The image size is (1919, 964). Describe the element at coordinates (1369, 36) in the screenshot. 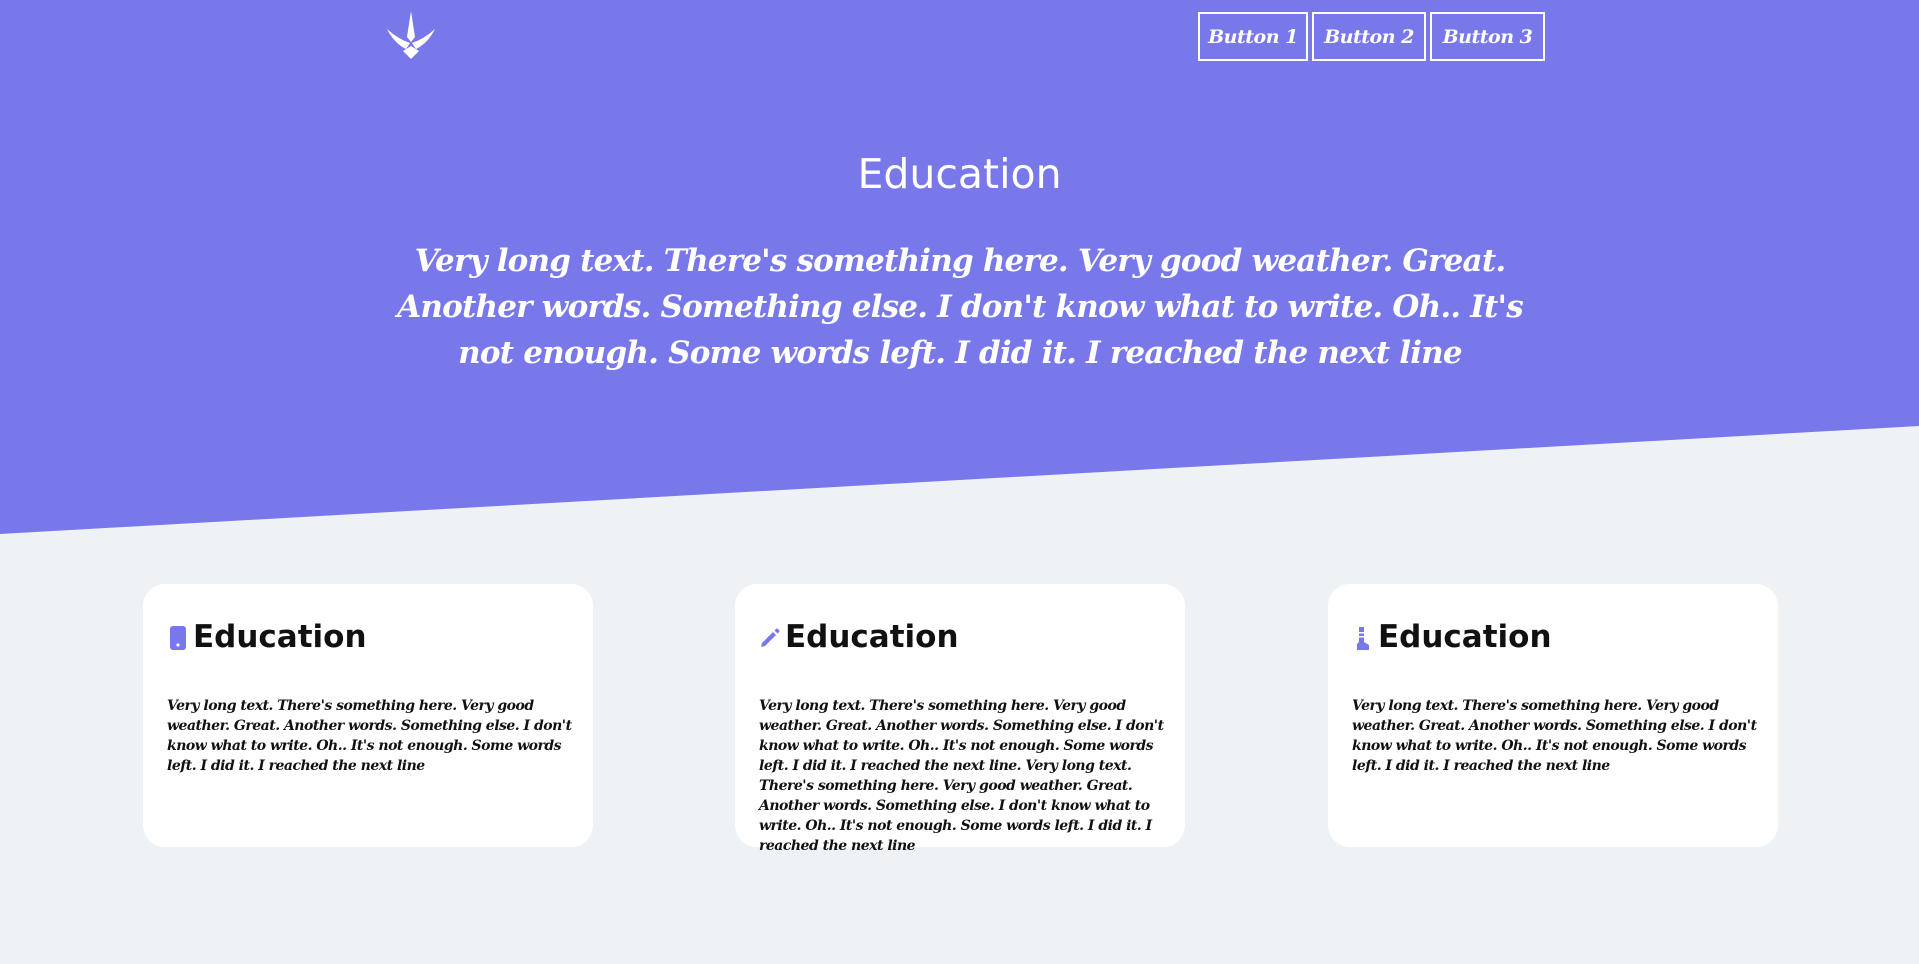

I see `button-2: Button 2` at that location.